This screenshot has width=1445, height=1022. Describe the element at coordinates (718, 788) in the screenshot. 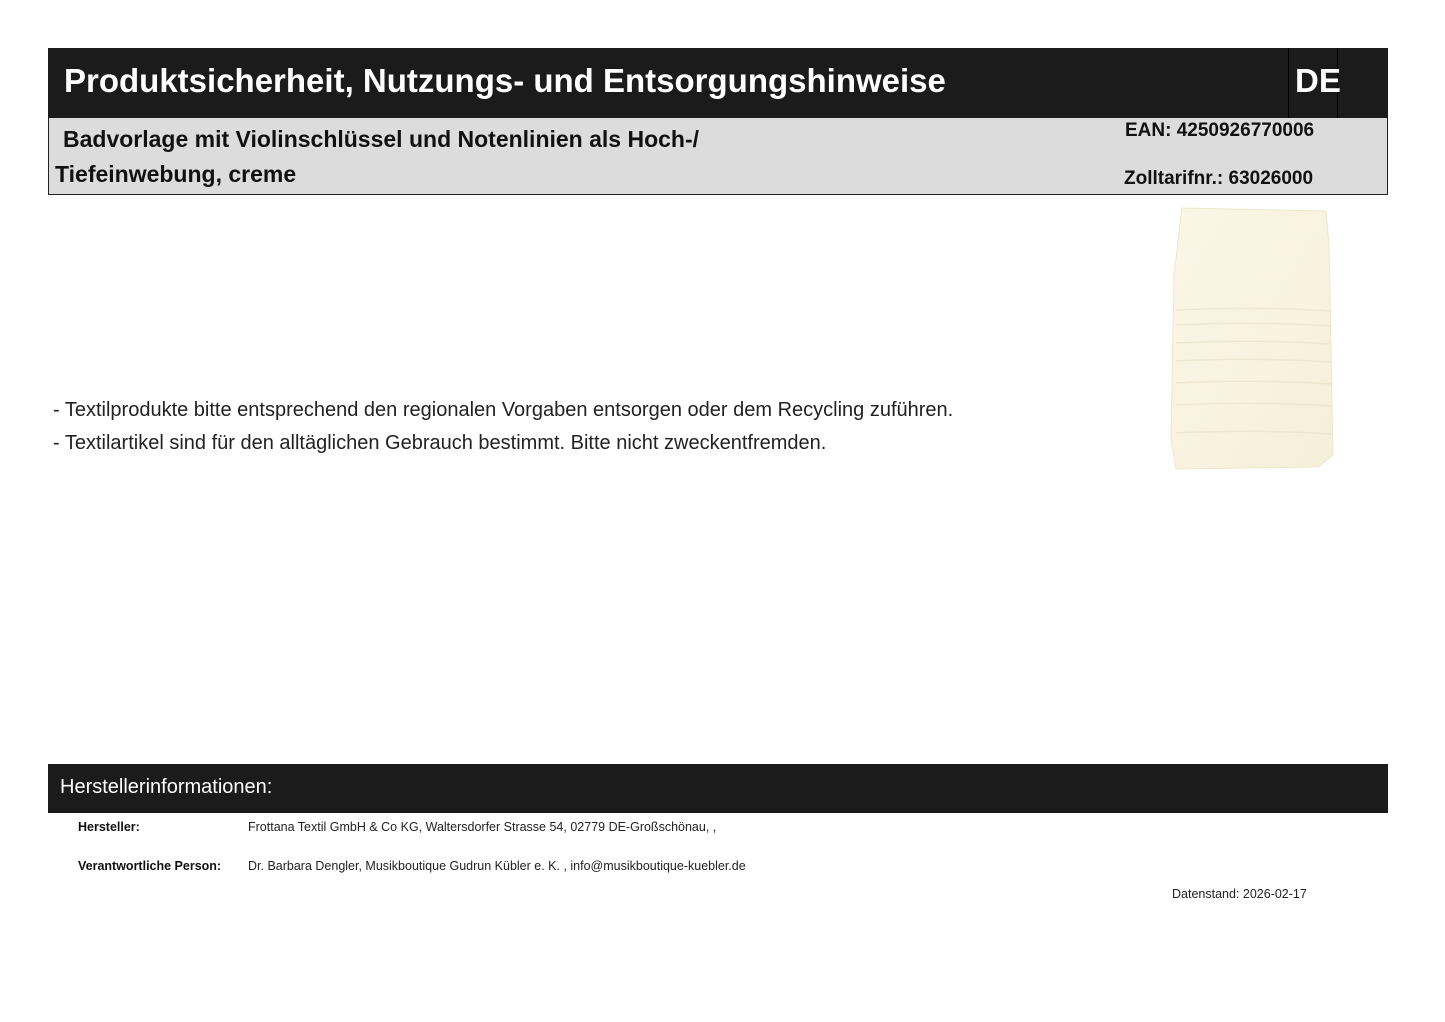

I see `manufacturer-section-header: Herstellerinformationen:` at that location.